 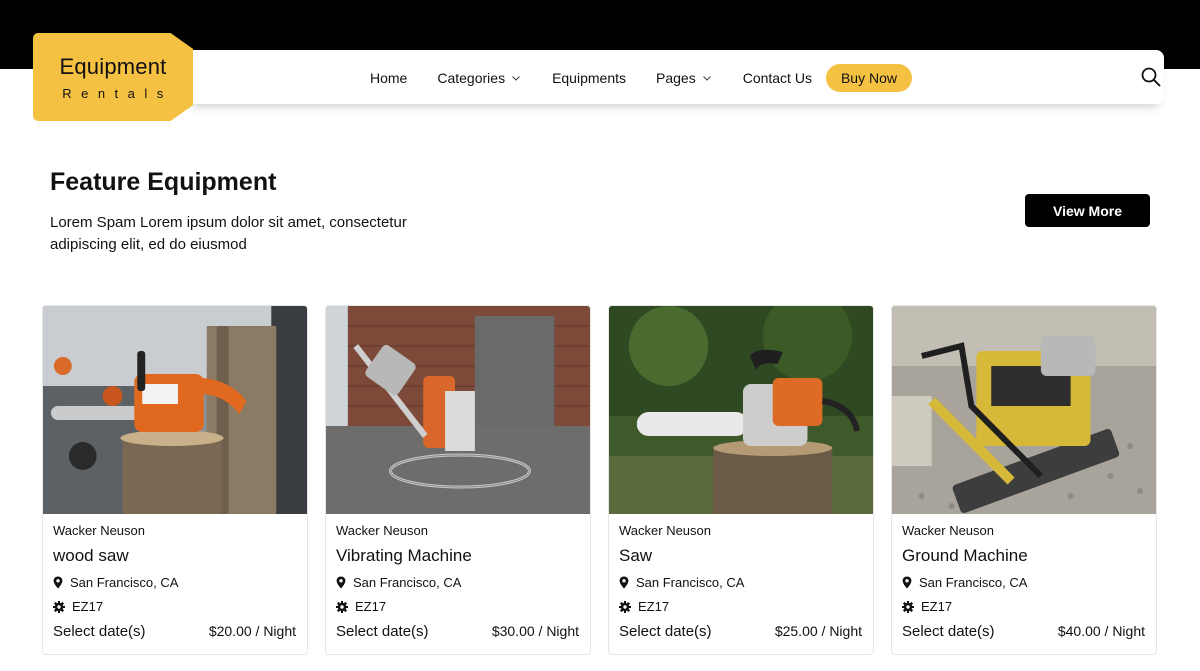 What do you see at coordinates (818, 631) in the screenshot?
I see `card-price: $25.00 / Night` at bounding box center [818, 631].